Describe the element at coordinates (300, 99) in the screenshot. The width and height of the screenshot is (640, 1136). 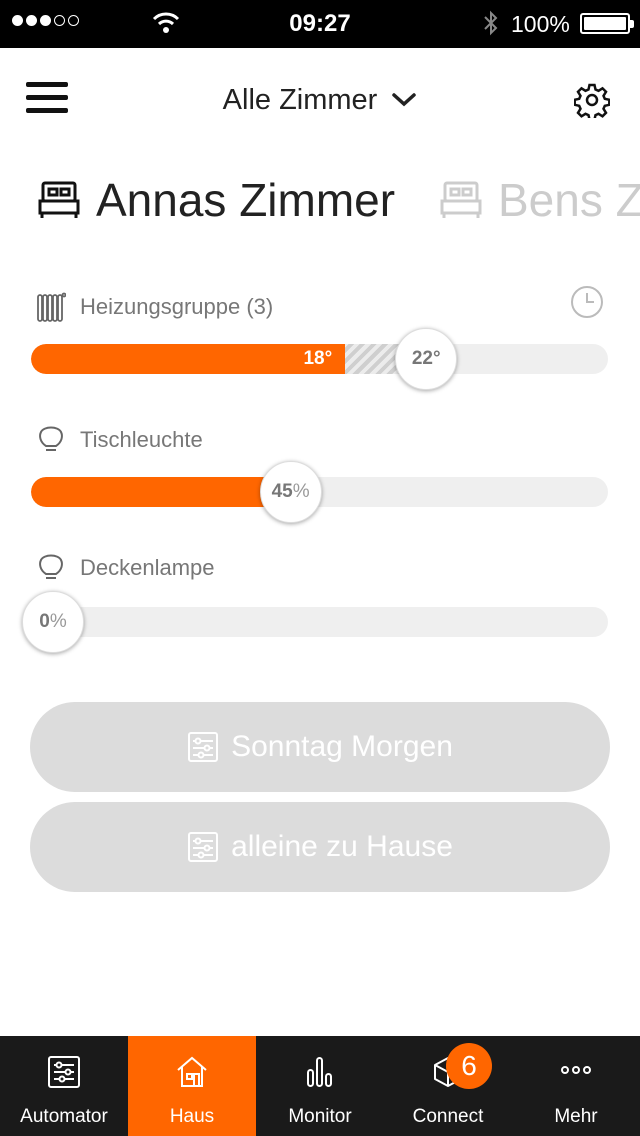
I see `room-selector-label: Alle Zimmer` at that location.